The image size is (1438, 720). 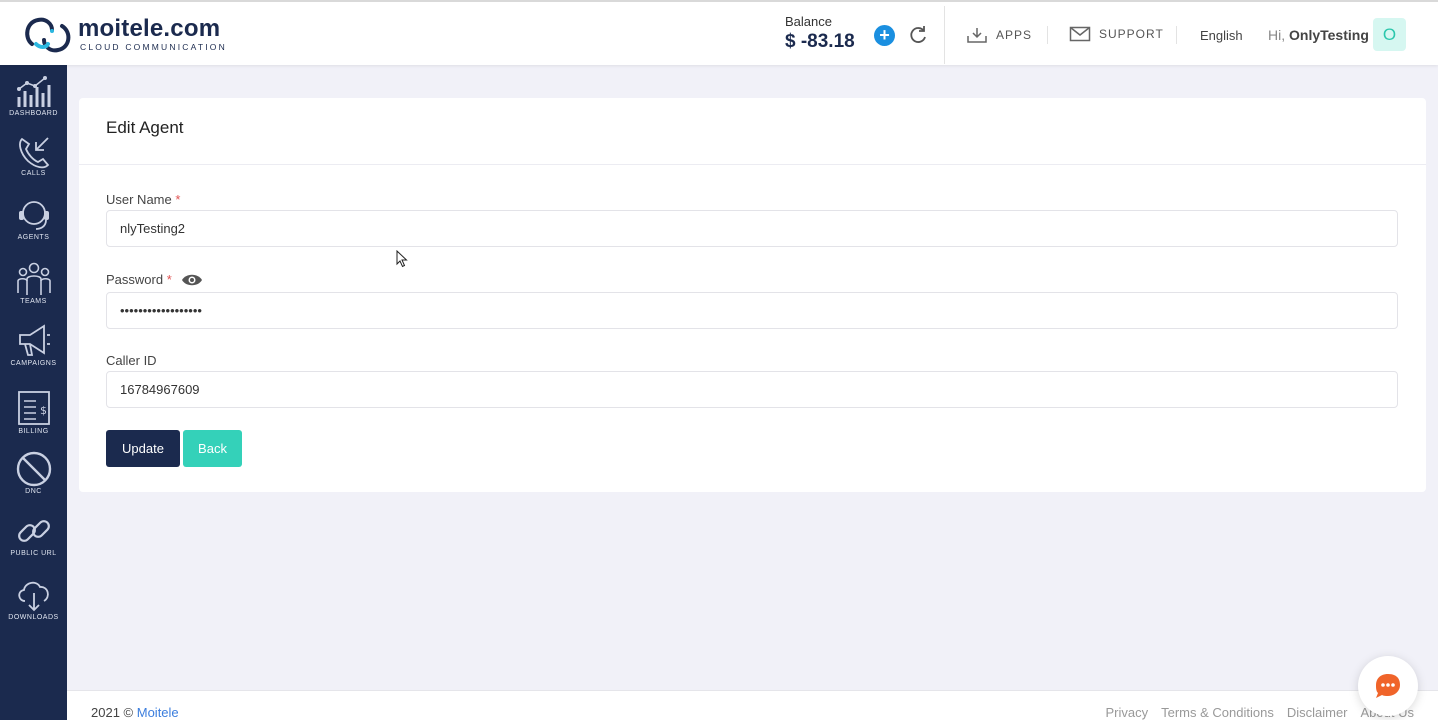 I want to click on sidebar-item-downloads: DOWNLOADS, so click(x=33, y=599).